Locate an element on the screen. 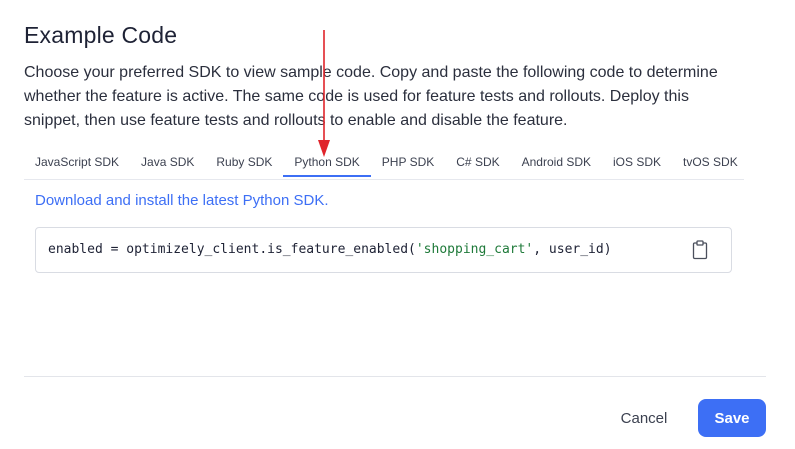 The height and width of the screenshot is (449, 795). tab-php-sdk: PHP SDK is located at coordinates (408, 162).